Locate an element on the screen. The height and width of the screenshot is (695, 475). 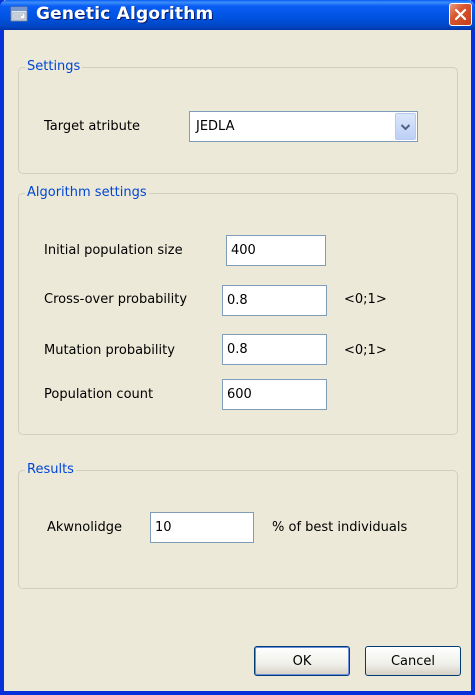
close-icon is located at coordinates (460, 14).